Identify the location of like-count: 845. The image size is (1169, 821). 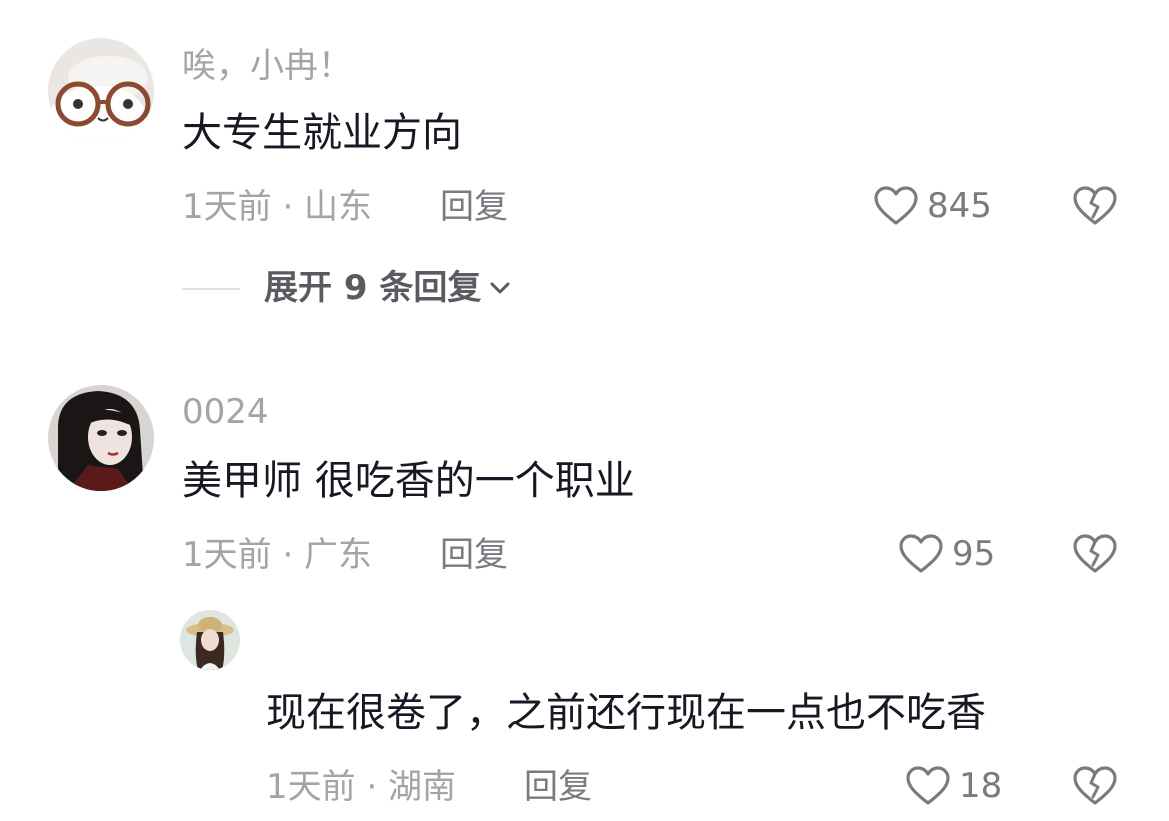
(959, 206).